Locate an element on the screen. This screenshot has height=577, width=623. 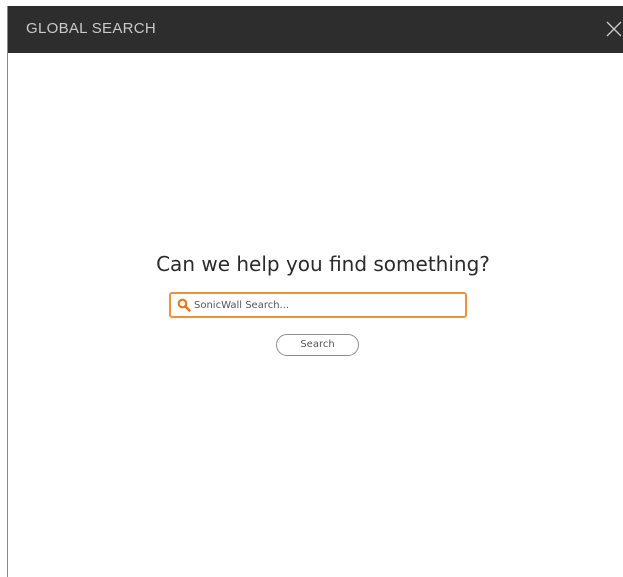
close-icon is located at coordinates (614, 29).